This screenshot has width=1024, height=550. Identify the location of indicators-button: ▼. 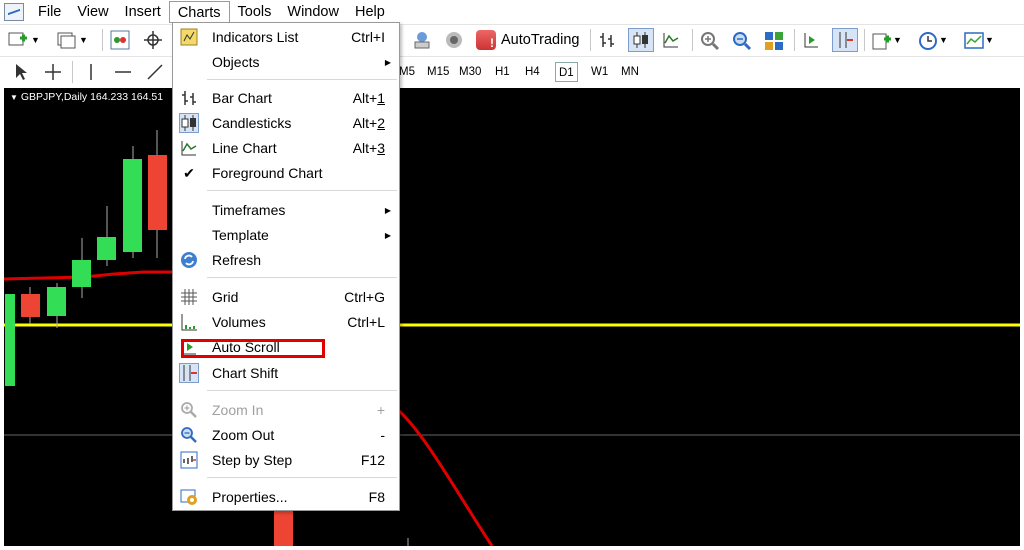
(887, 40).